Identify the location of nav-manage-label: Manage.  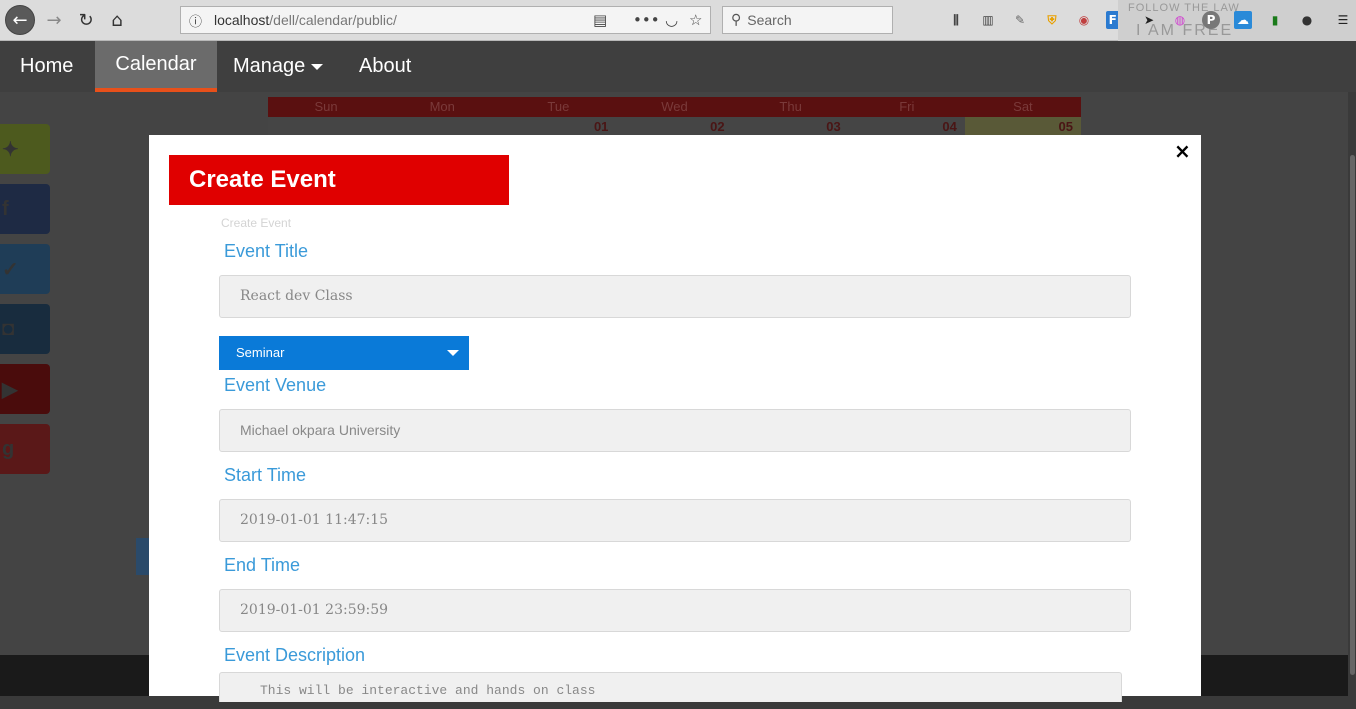
(269, 66).